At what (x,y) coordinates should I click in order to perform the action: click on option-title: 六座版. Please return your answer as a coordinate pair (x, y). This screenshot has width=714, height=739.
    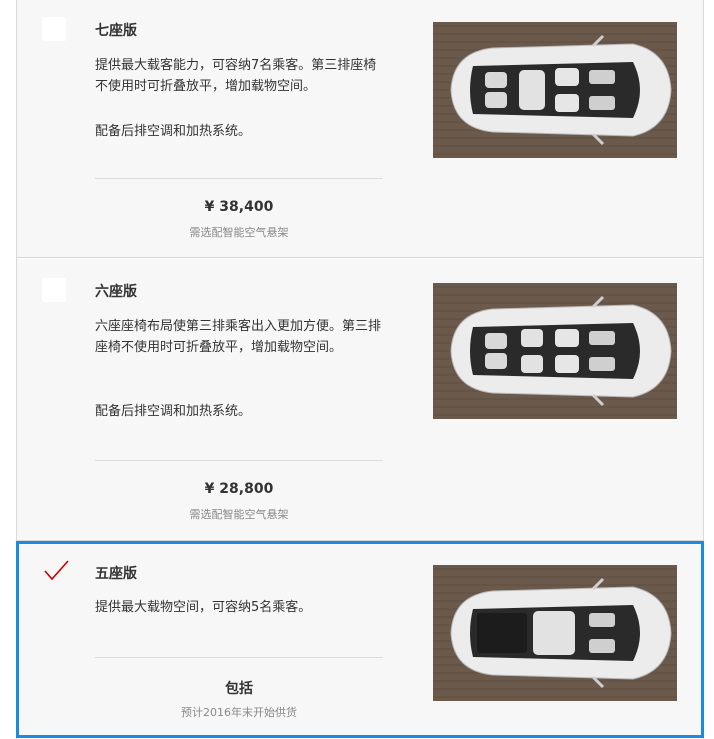
    Looking at the image, I should click on (116, 292).